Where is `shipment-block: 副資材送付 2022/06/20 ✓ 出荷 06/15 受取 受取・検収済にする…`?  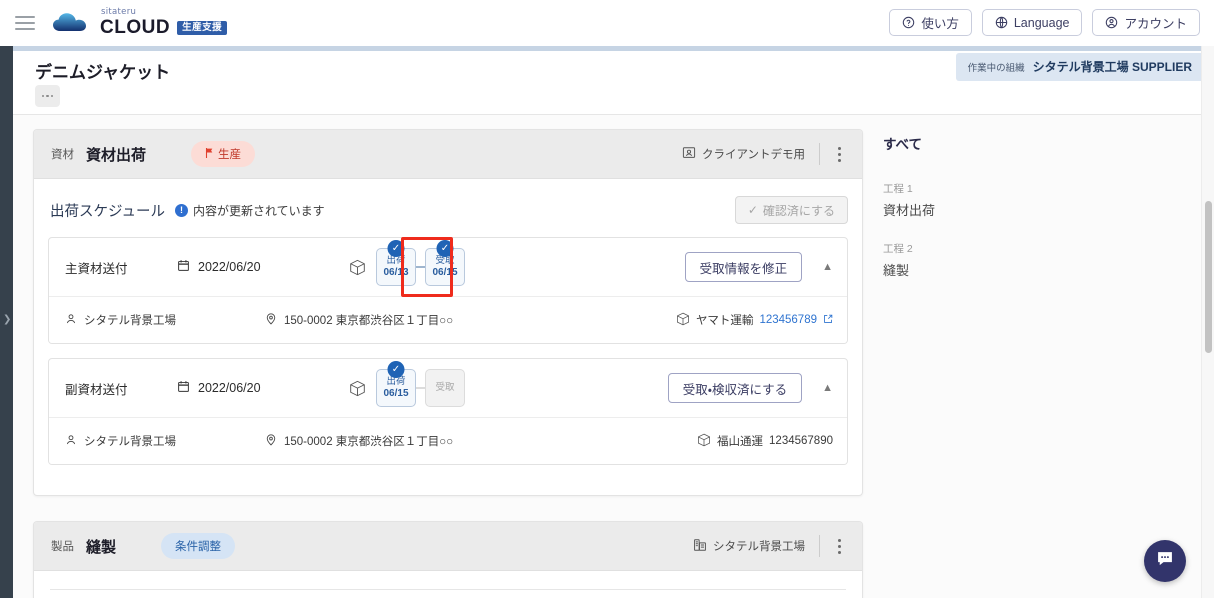
shipment-block: 副資材送付 2022/06/20 ✓ 出荷 06/15 受取 受取・検収済にする… is located at coordinates (448, 411).